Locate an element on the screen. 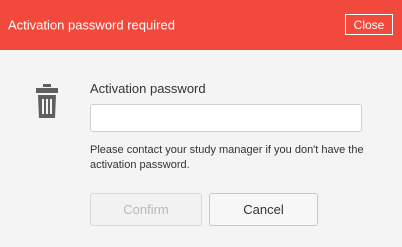  confirm-button: Confirm is located at coordinates (146, 209).